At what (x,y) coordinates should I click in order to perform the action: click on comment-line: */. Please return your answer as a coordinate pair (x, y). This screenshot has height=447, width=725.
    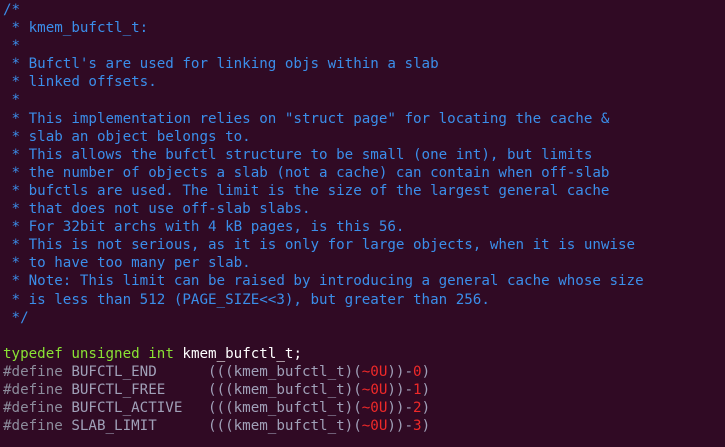
    Looking at the image, I should click on (16, 317).